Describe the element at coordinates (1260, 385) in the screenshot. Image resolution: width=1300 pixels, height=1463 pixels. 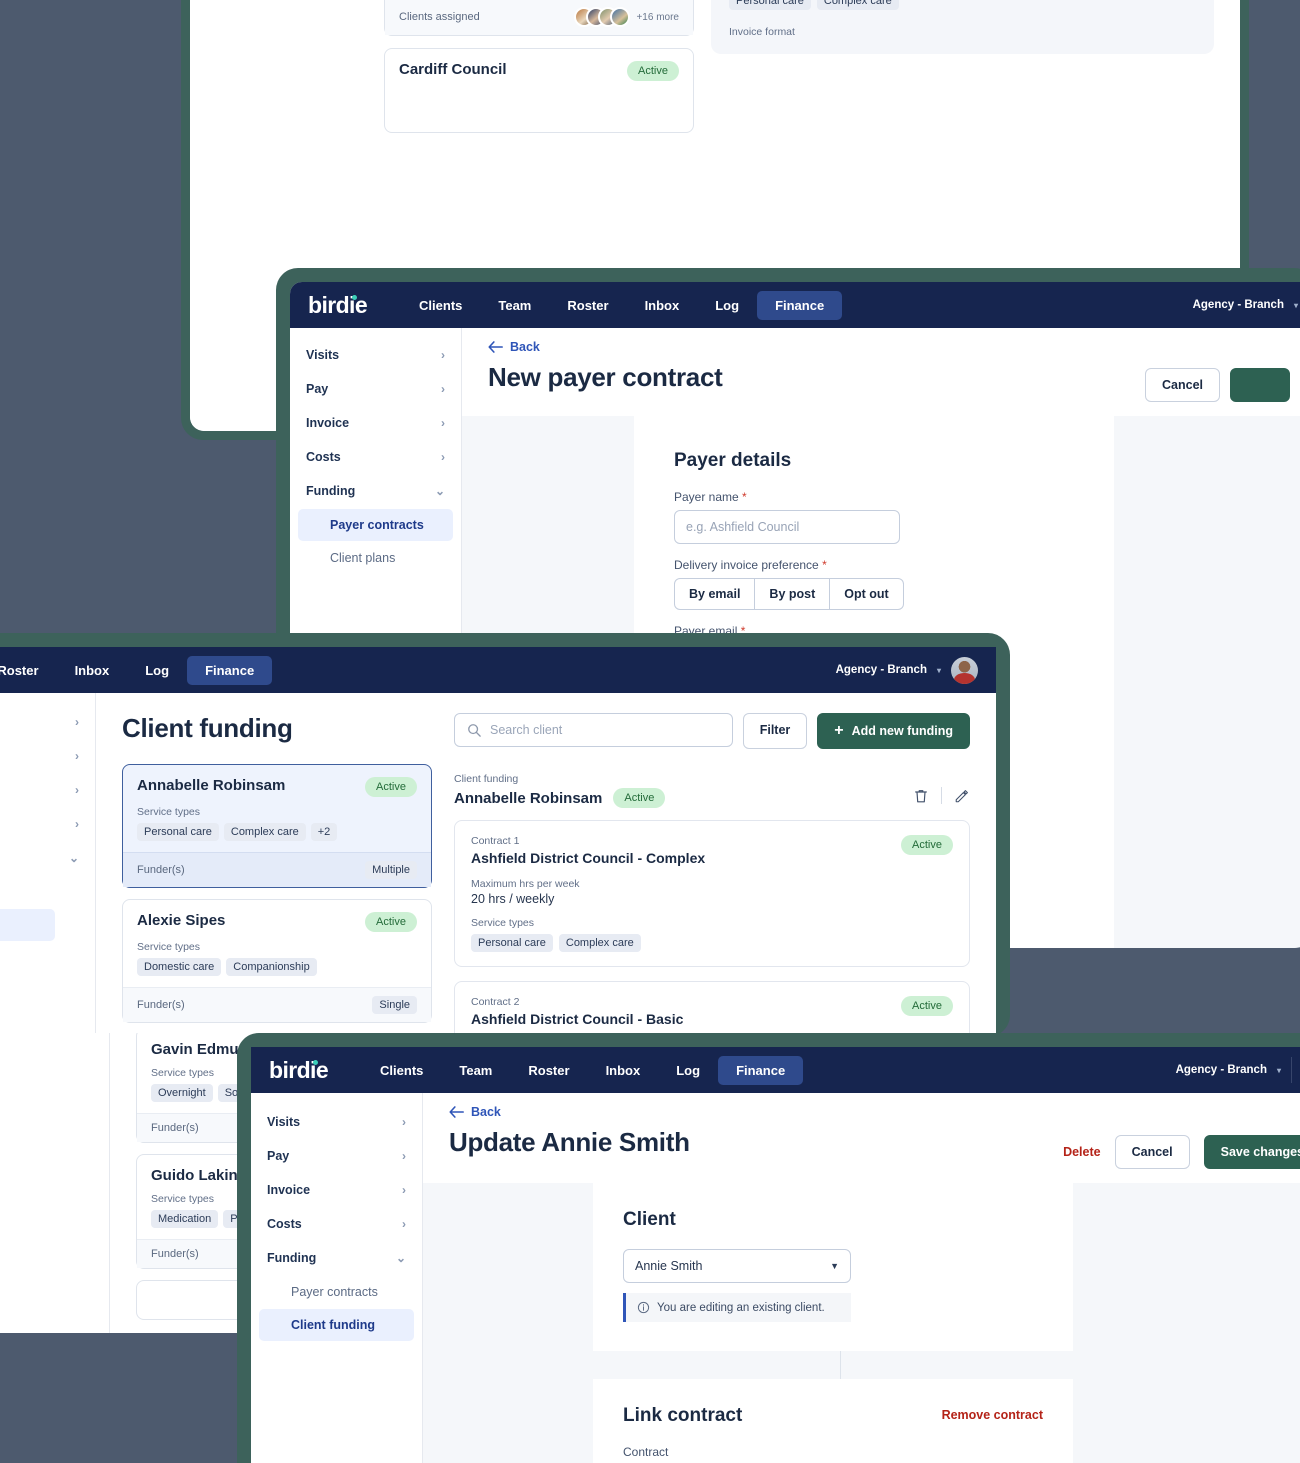
I see `save-button` at that location.